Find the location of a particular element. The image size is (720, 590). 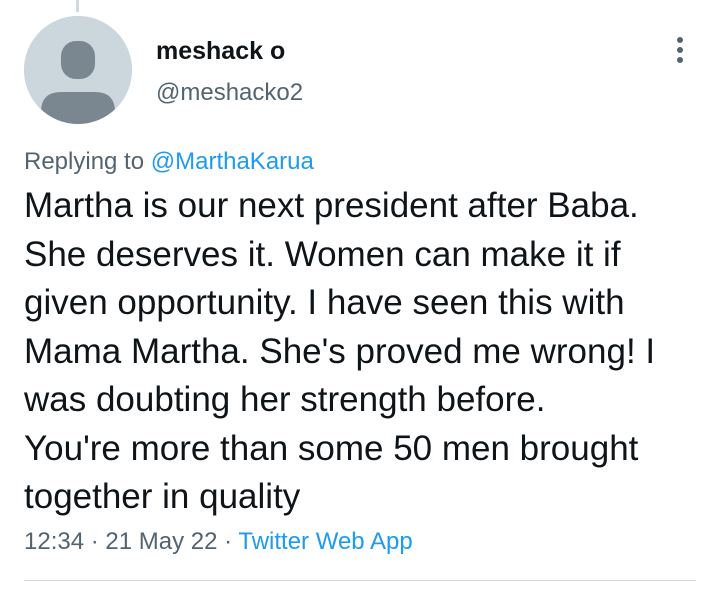

reply-prefix: Replying to is located at coordinates (87, 161).